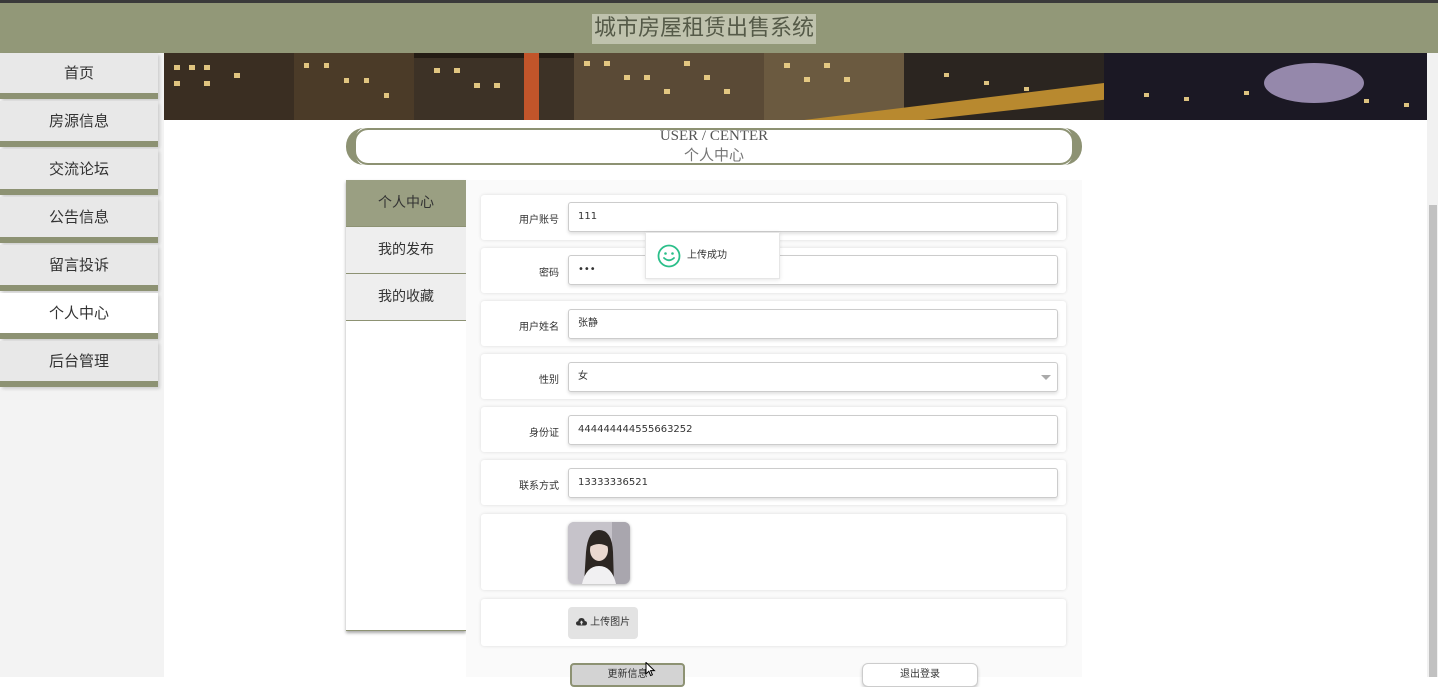  What do you see at coordinates (406, 405) in the screenshot?
I see `user-center-menu: 个人中心 我的发布 我的收藏` at bounding box center [406, 405].